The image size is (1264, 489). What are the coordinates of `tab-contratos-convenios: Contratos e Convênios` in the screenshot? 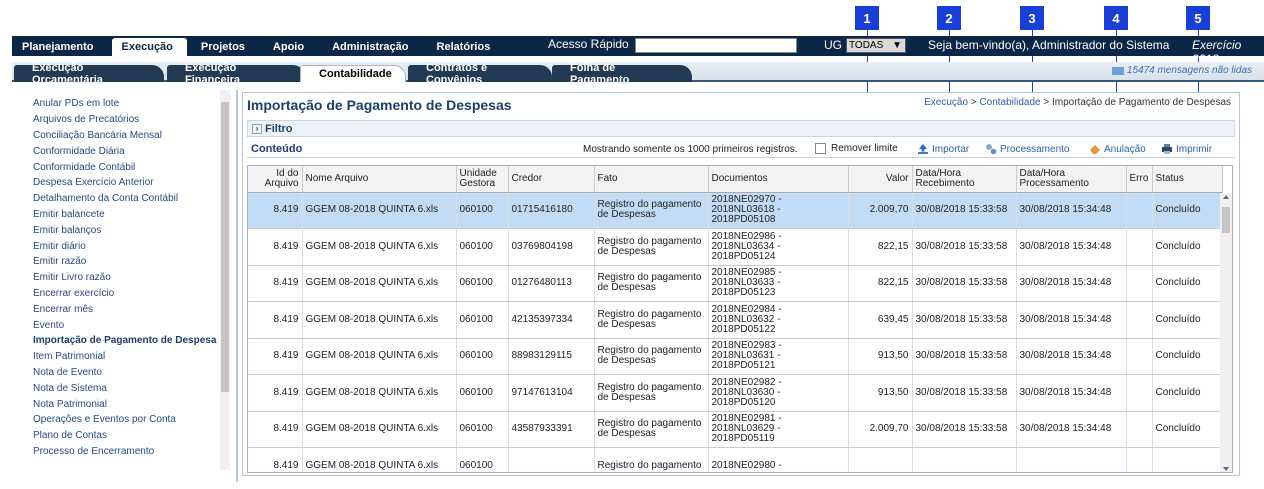 It's located at (480, 74).